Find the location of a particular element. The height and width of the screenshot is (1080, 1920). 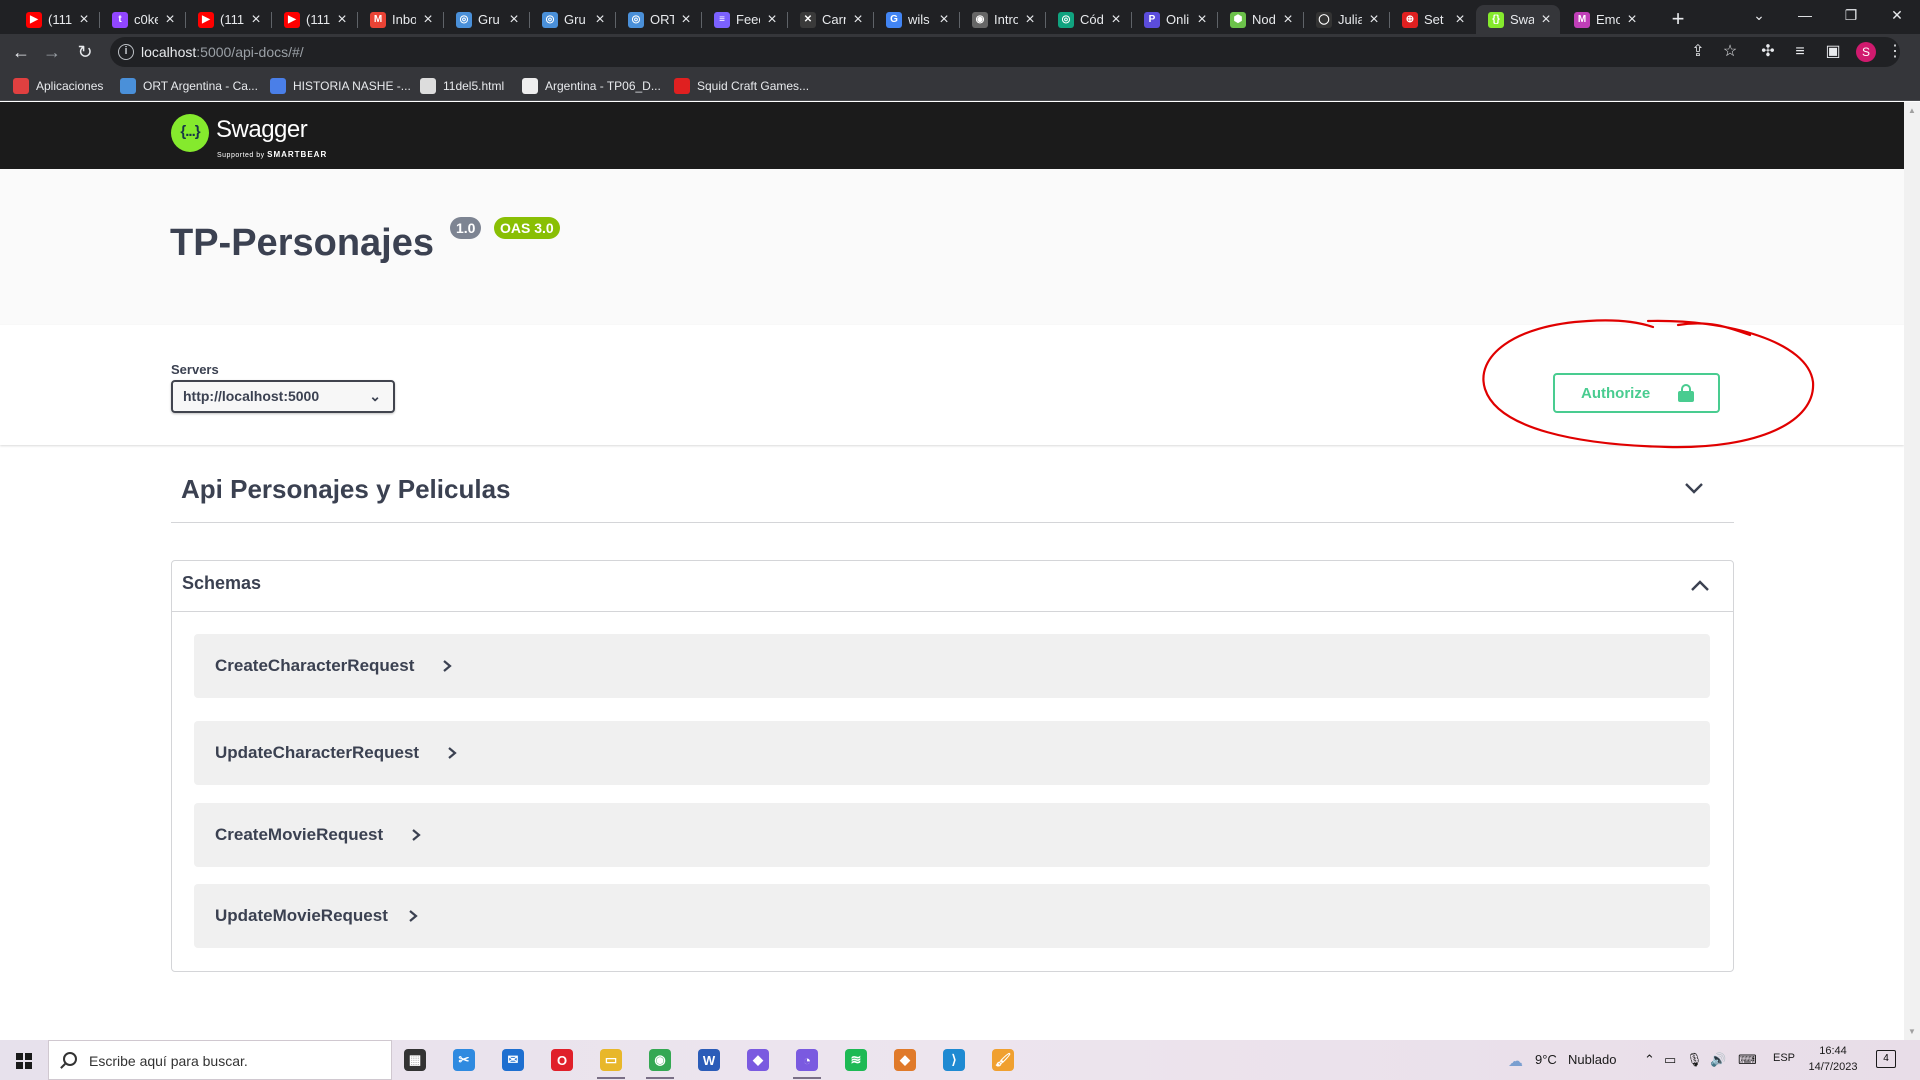

weather-cloud-icon: ☁ is located at coordinates (1515, 1061).